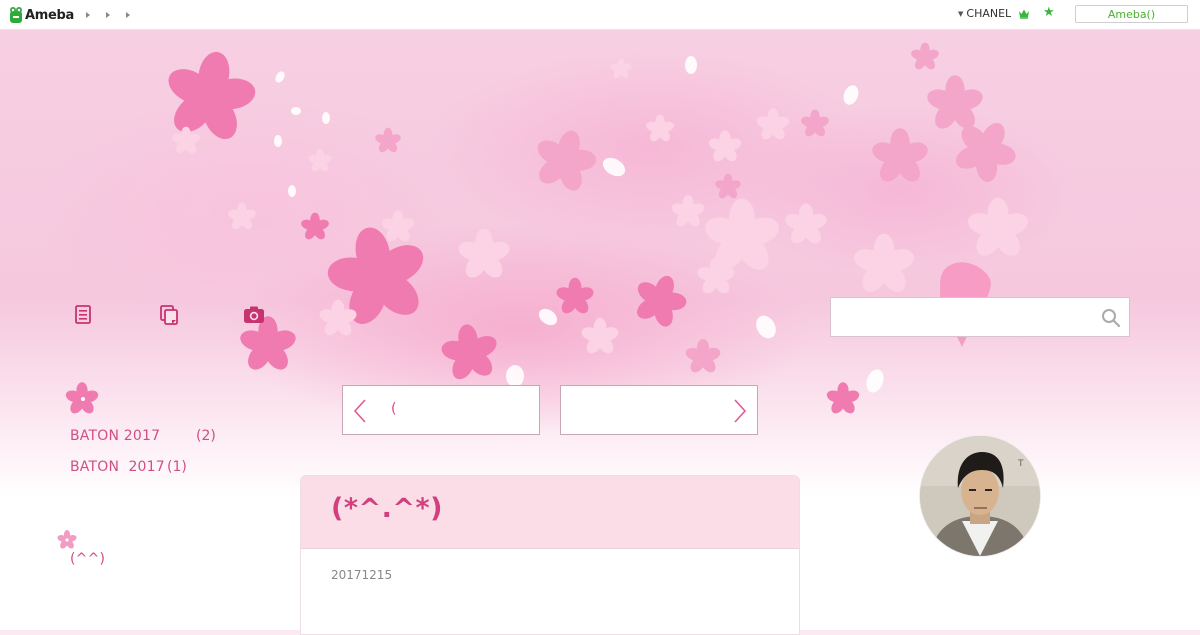 This screenshot has height=635, width=1200. Describe the element at coordinates (600, 15) in the screenshot. I see `ameba-header: Ameba ▼ CHANEL ★ Ameba()` at that location.